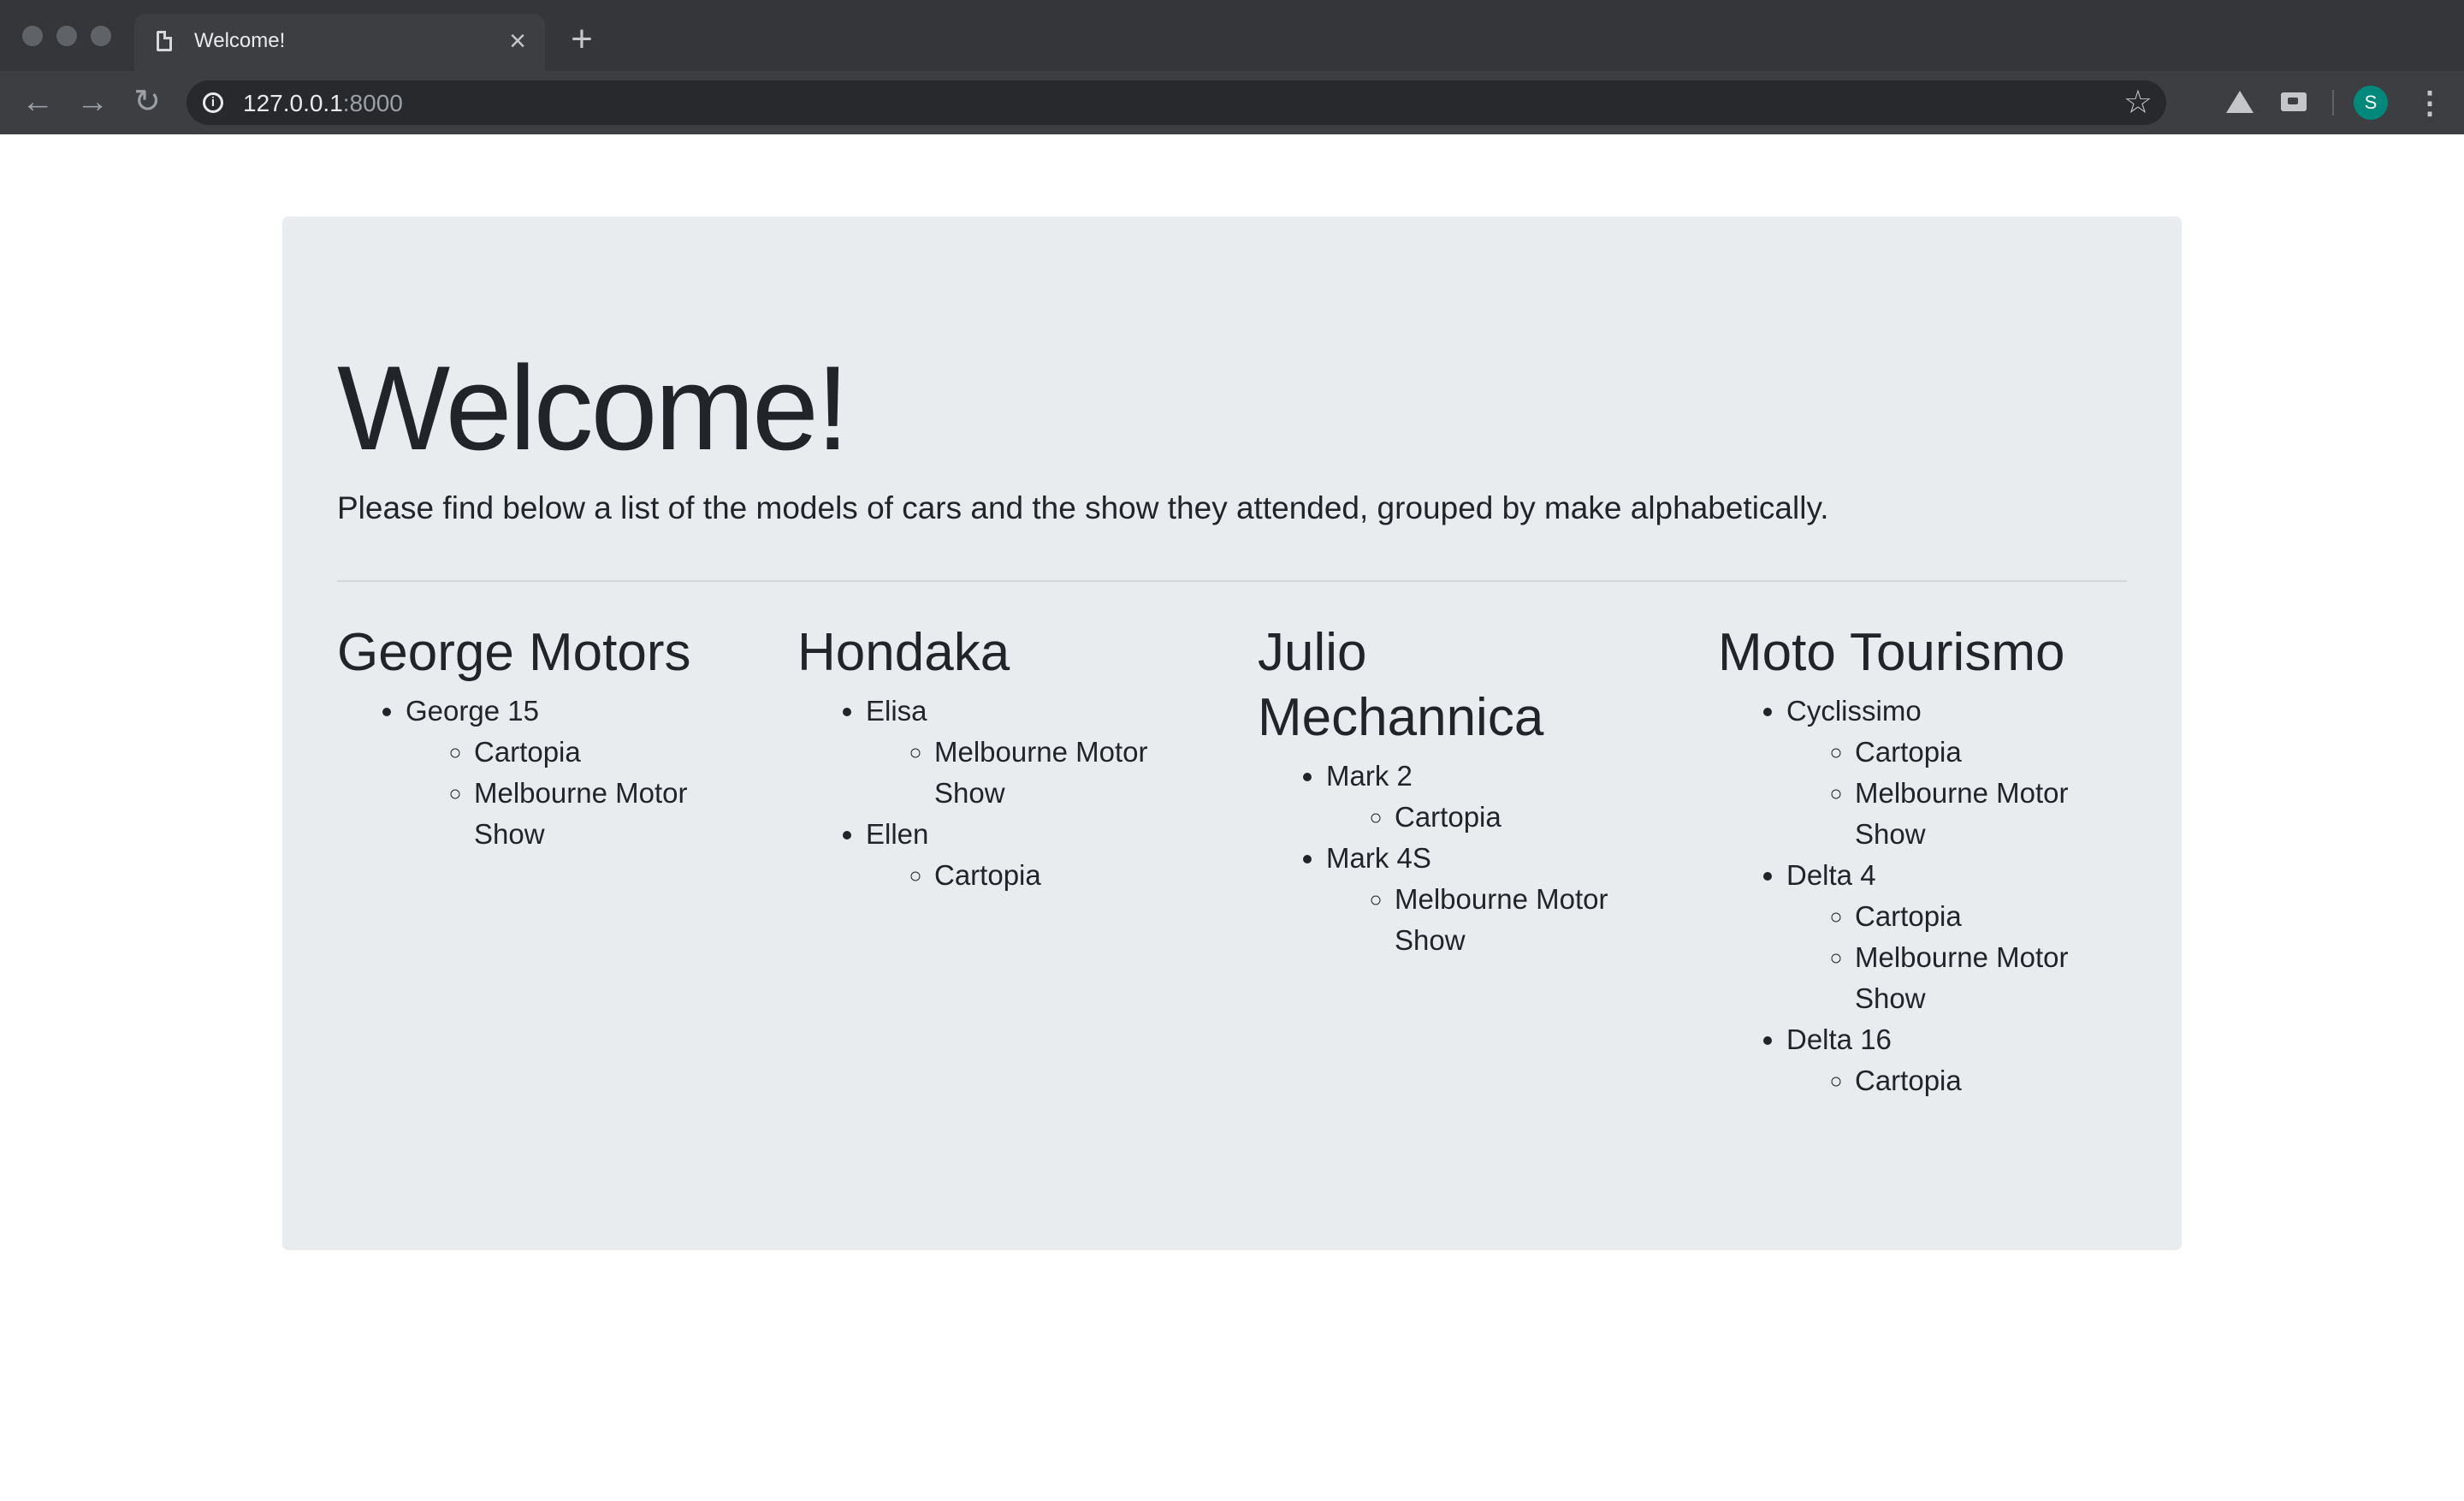  Describe the element at coordinates (293, 103) in the screenshot. I see `url-host: 127.0.0.1` at that location.